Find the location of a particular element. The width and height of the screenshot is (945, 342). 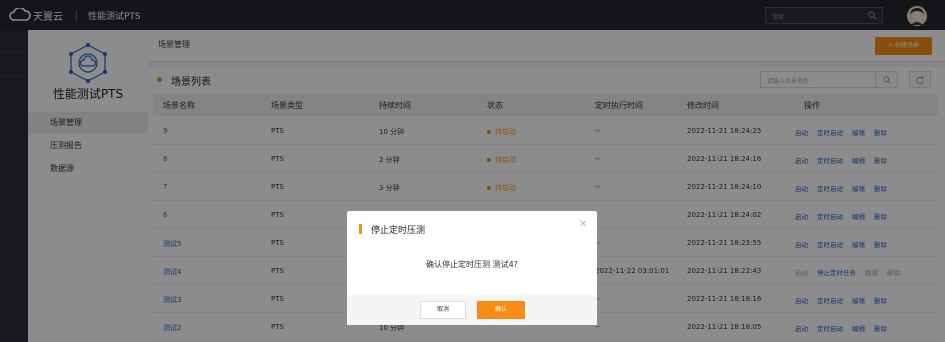

cancel-button: 取消 is located at coordinates (443, 310).